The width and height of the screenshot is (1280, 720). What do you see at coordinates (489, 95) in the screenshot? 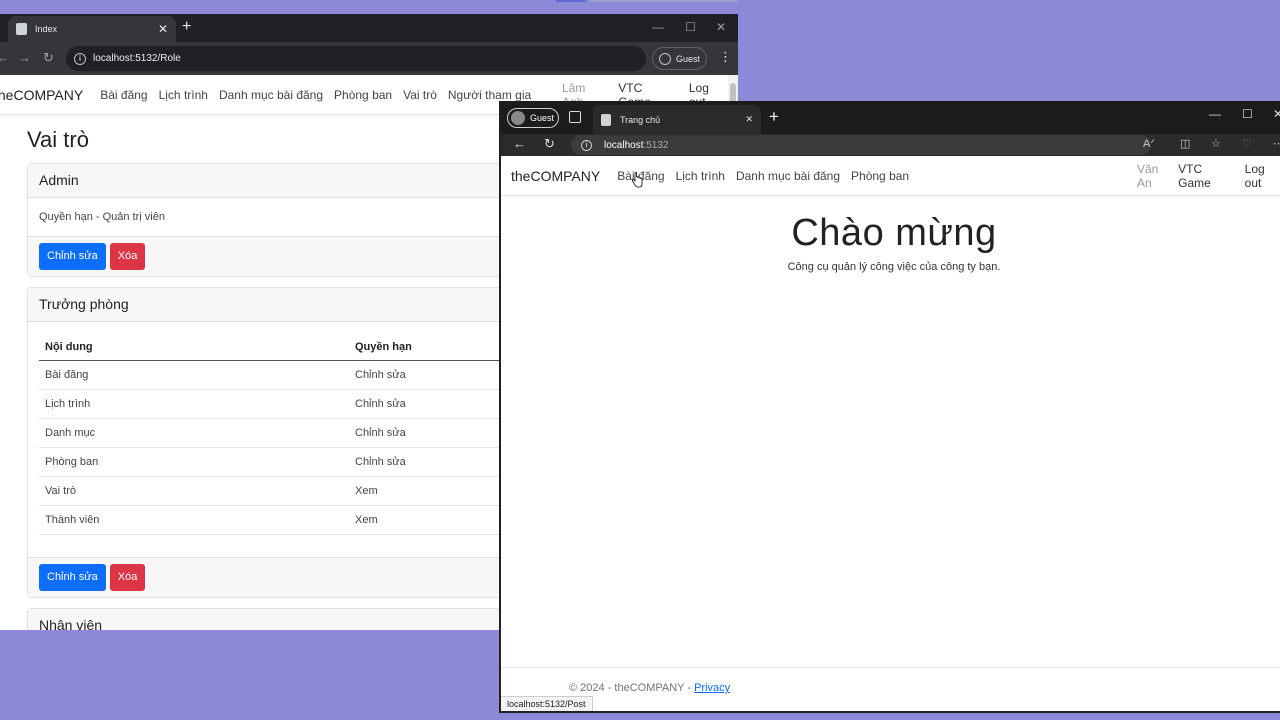
I see `nav-link-participants: Người tham gia` at bounding box center [489, 95].